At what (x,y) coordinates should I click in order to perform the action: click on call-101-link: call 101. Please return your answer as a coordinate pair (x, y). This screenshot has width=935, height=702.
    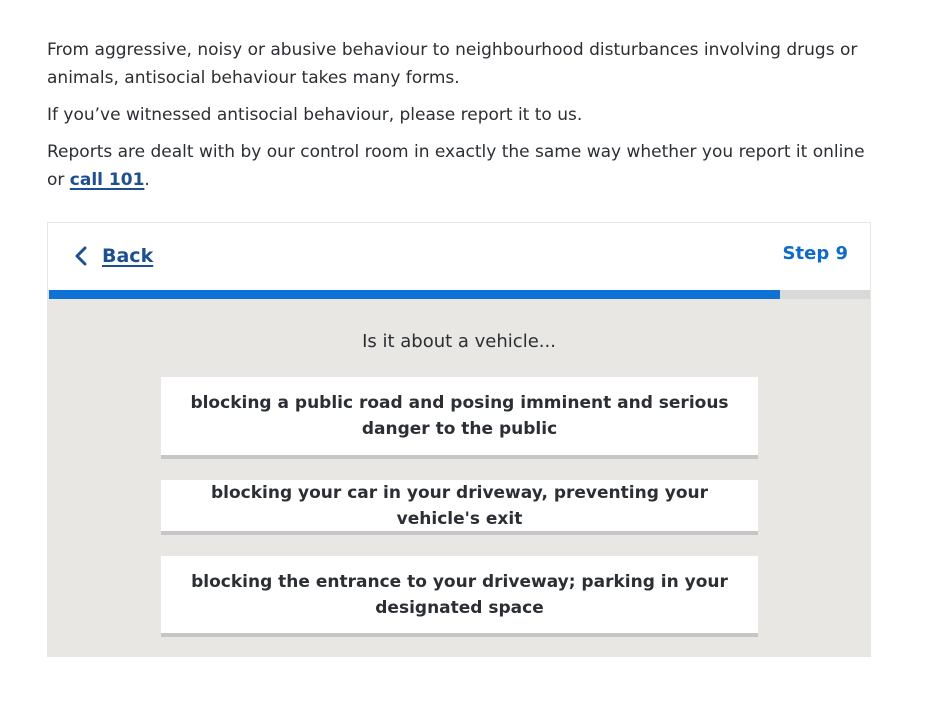
    Looking at the image, I should click on (107, 180).